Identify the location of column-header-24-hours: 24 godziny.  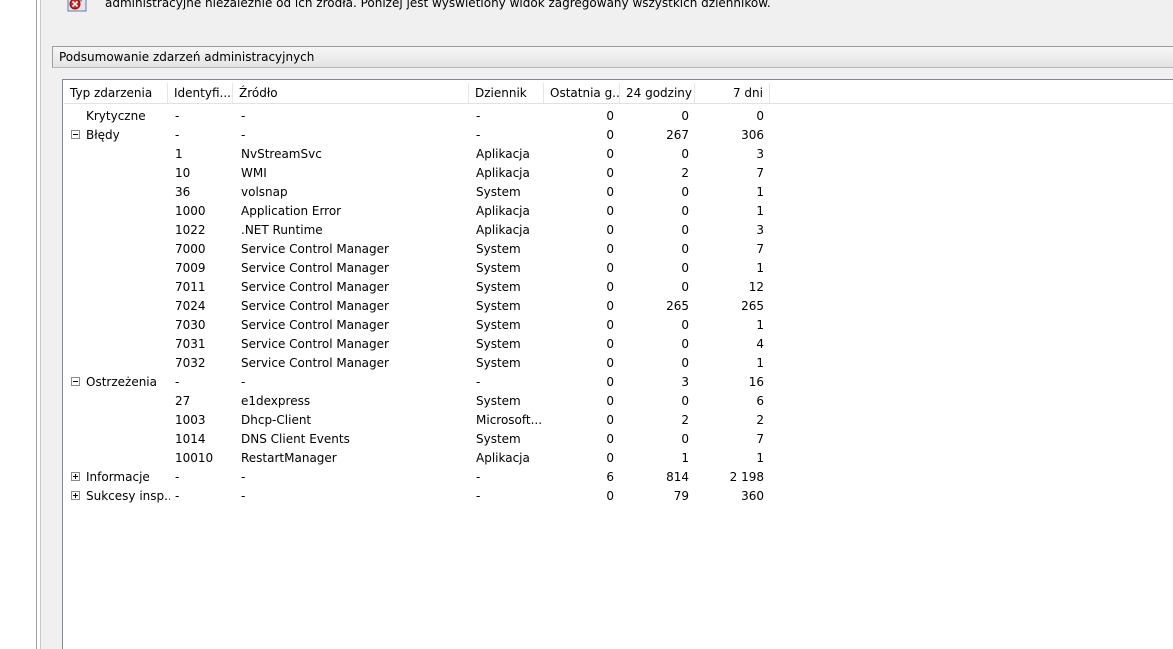
(657, 93).